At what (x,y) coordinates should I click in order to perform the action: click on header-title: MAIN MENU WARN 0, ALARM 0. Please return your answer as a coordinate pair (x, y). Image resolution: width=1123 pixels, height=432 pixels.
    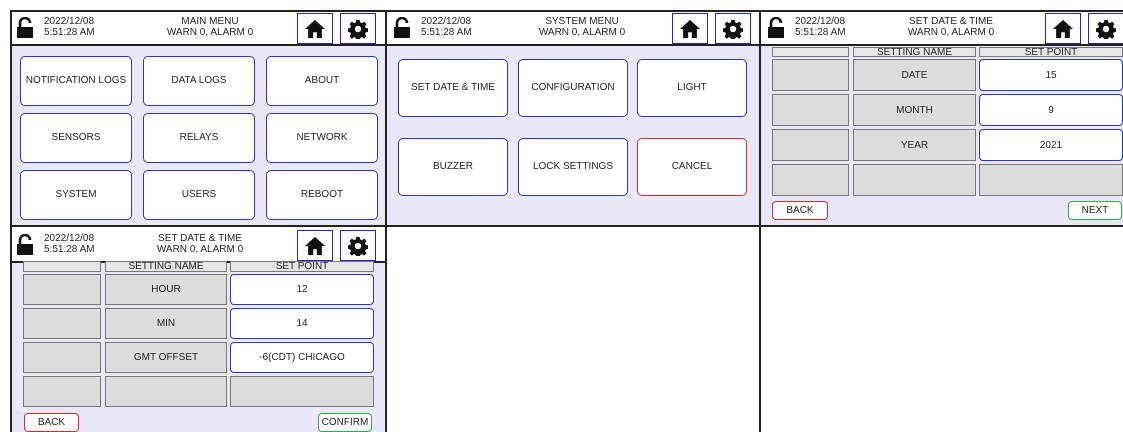
    Looking at the image, I should click on (210, 27).